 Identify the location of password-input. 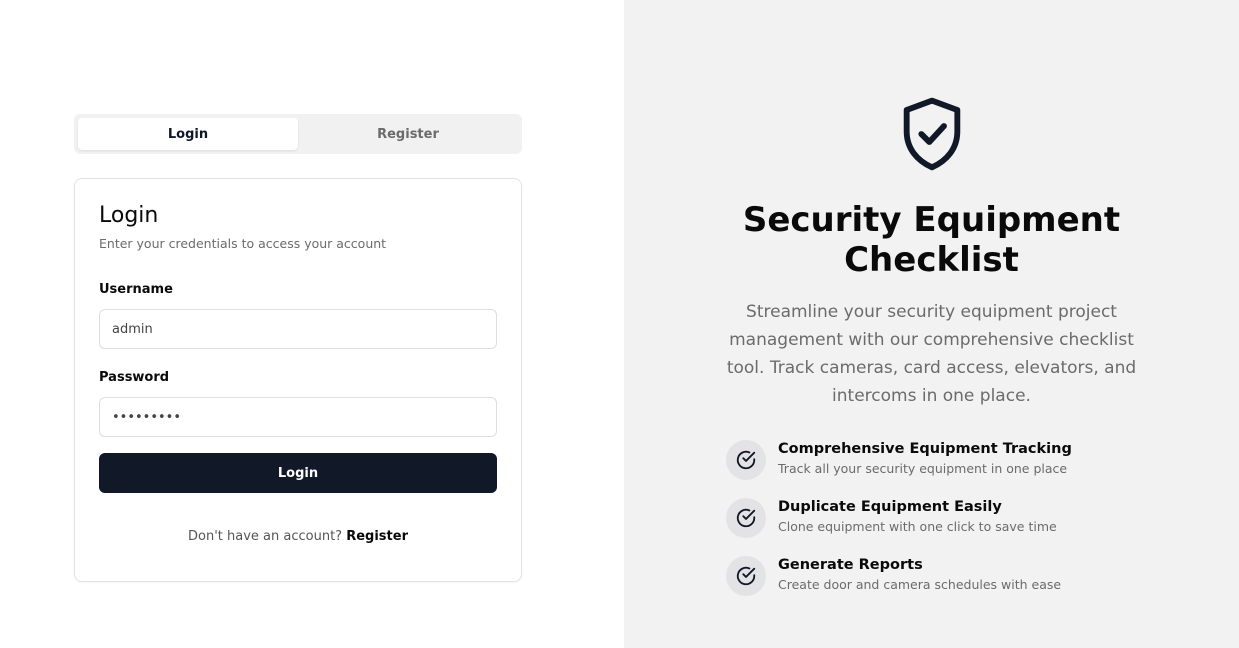
(298, 417).